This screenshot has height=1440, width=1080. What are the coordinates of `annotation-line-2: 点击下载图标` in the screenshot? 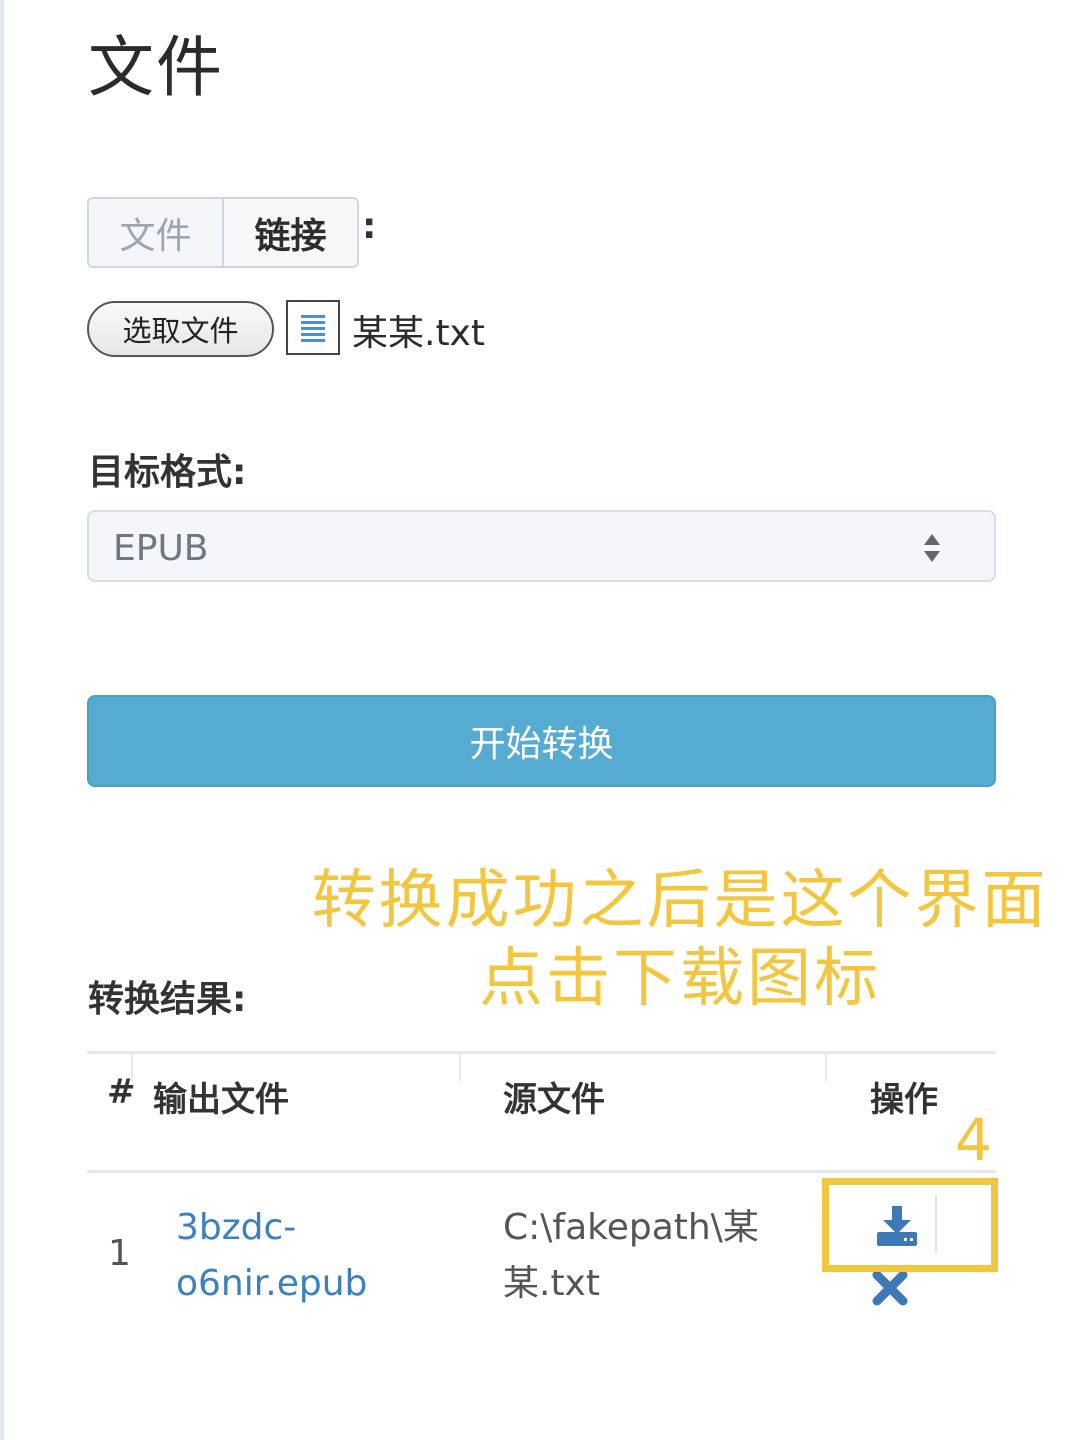 It's located at (680, 979).